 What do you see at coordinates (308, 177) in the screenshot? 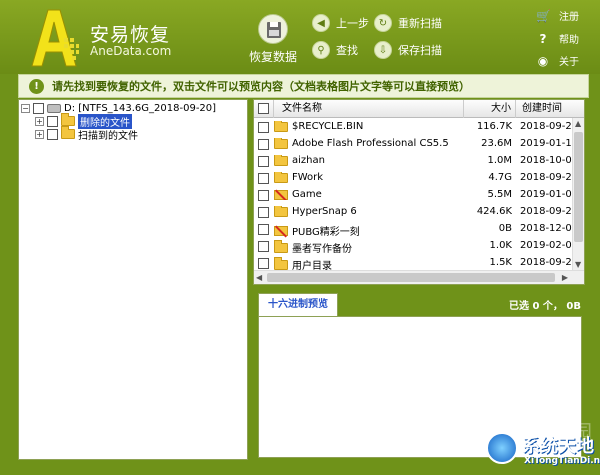
I see `file-name: FWork` at bounding box center [308, 177].